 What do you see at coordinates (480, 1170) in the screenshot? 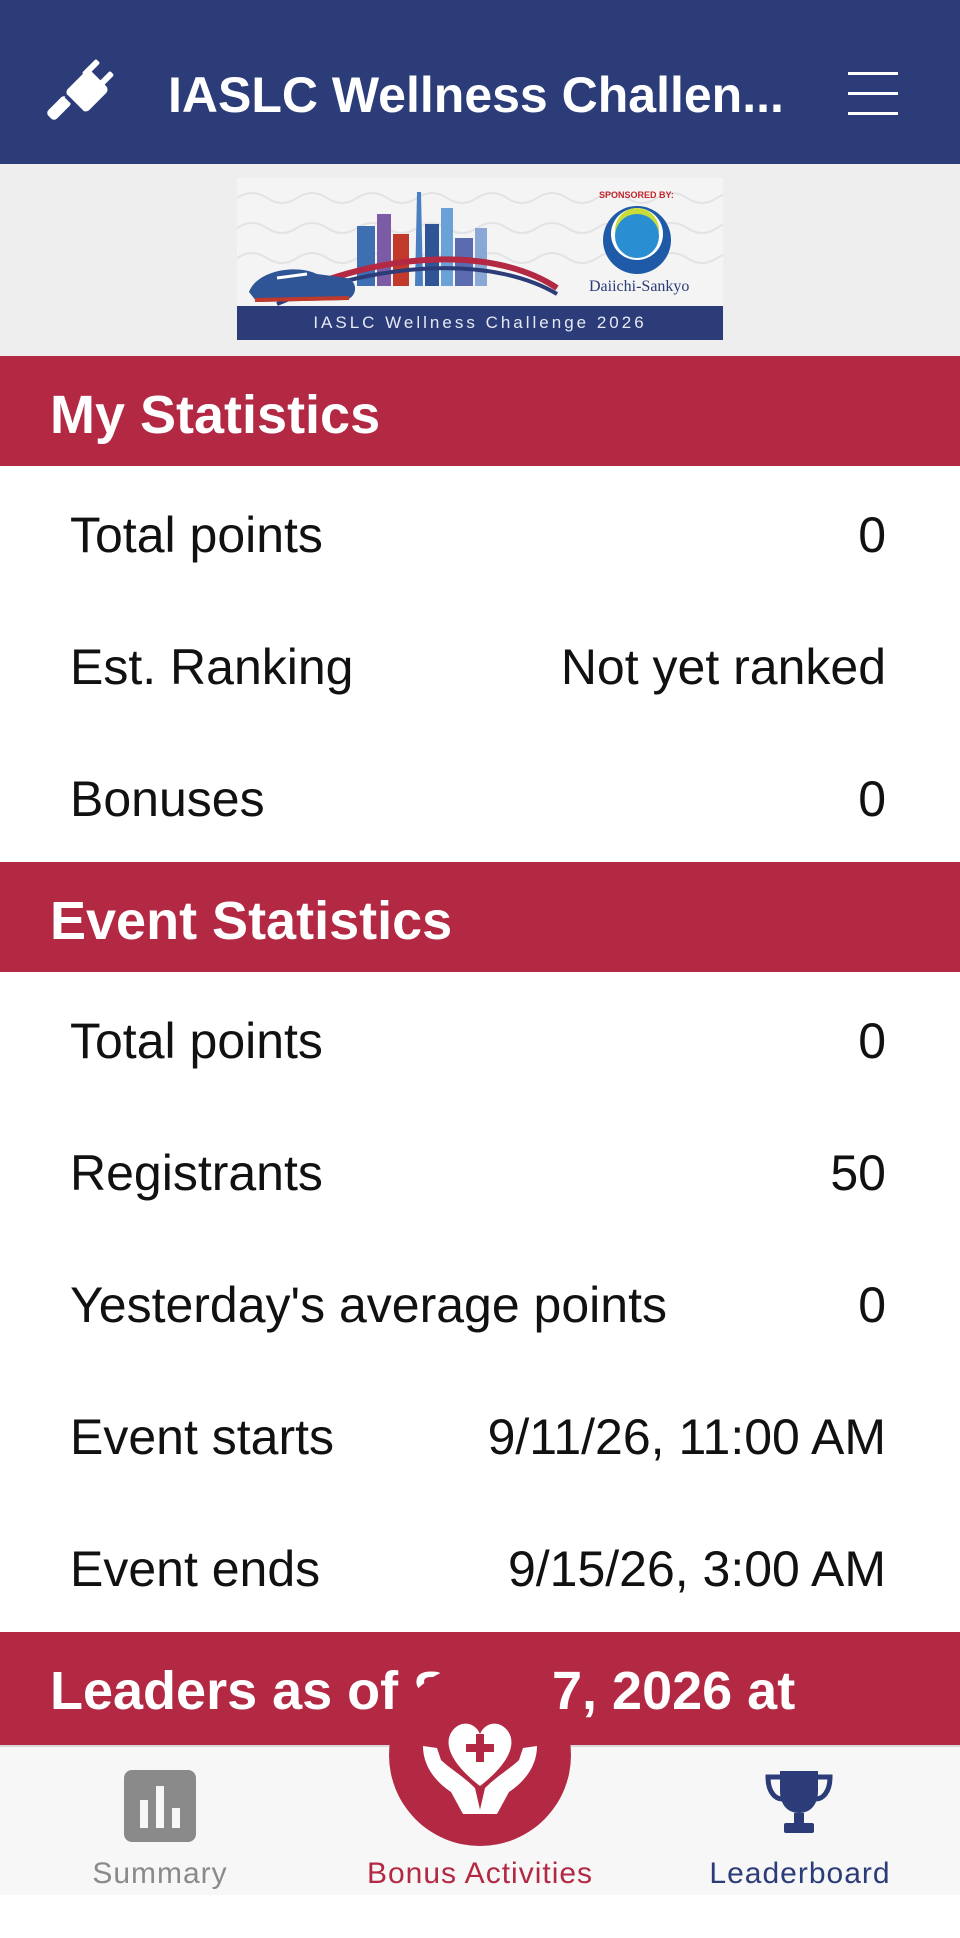
I see `event-stat-row-registrants: Registrants 50` at bounding box center [480, 1170].